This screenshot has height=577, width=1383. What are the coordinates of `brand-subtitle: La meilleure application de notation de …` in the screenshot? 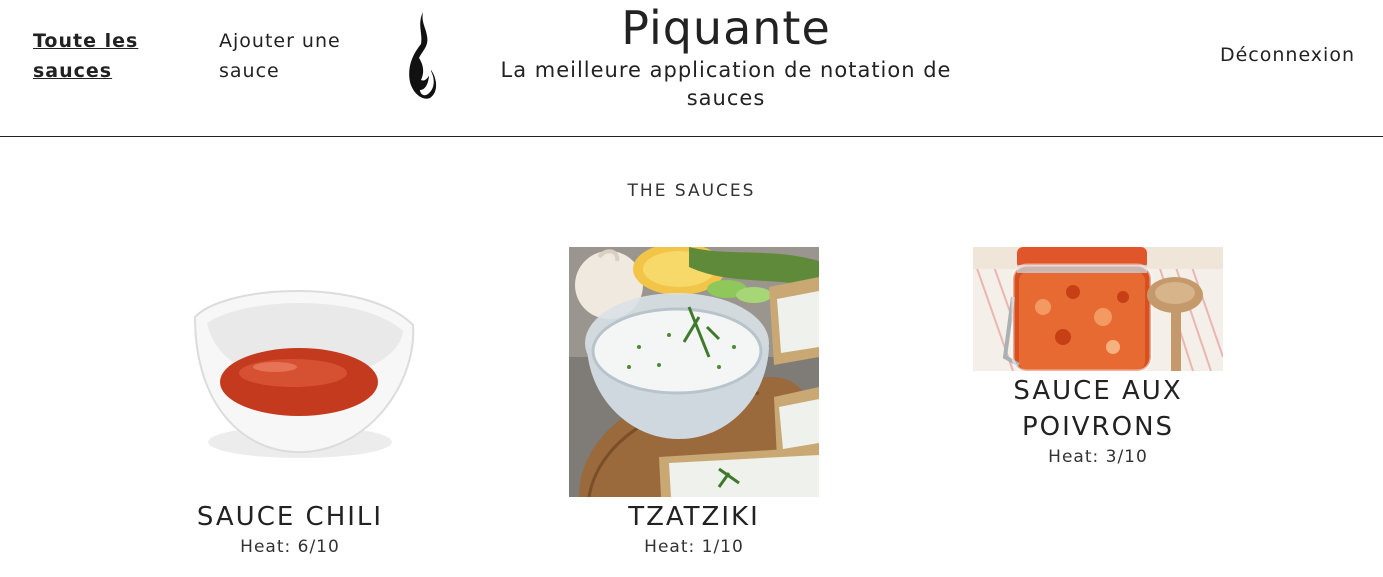 It's located at (726, 84).